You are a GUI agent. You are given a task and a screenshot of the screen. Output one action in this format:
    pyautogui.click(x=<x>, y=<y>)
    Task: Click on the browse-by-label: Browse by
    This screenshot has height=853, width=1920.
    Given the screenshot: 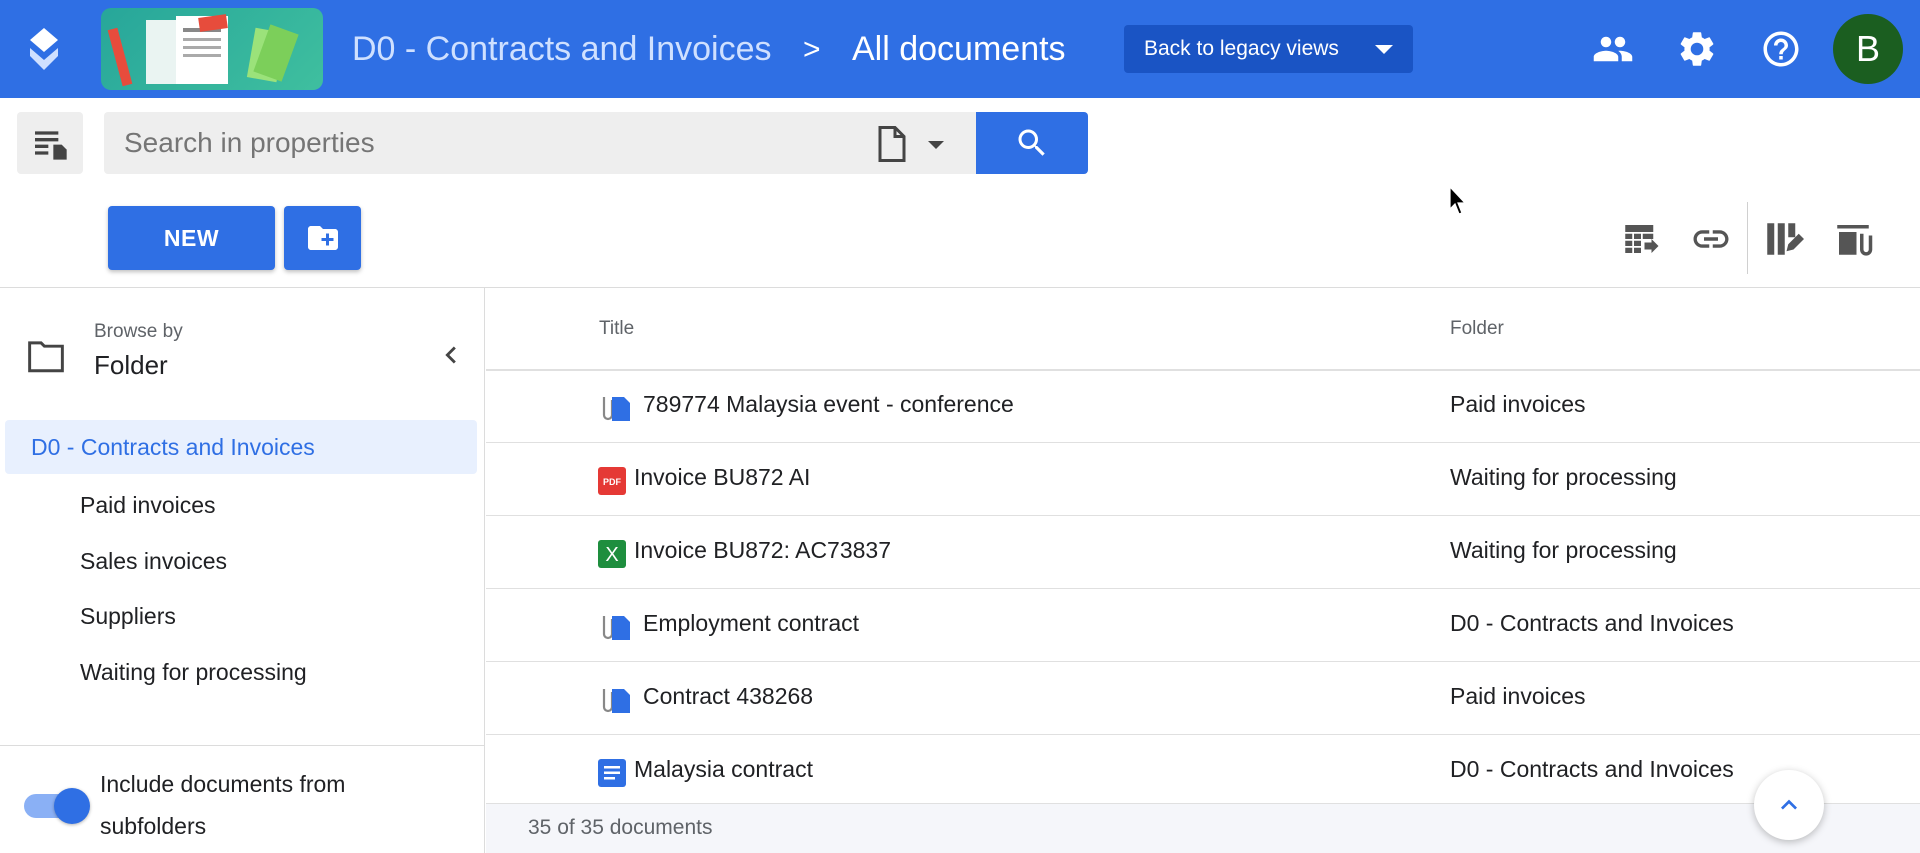 What is the action you would take?
    pyautogui.click(x=138, y=331)
    